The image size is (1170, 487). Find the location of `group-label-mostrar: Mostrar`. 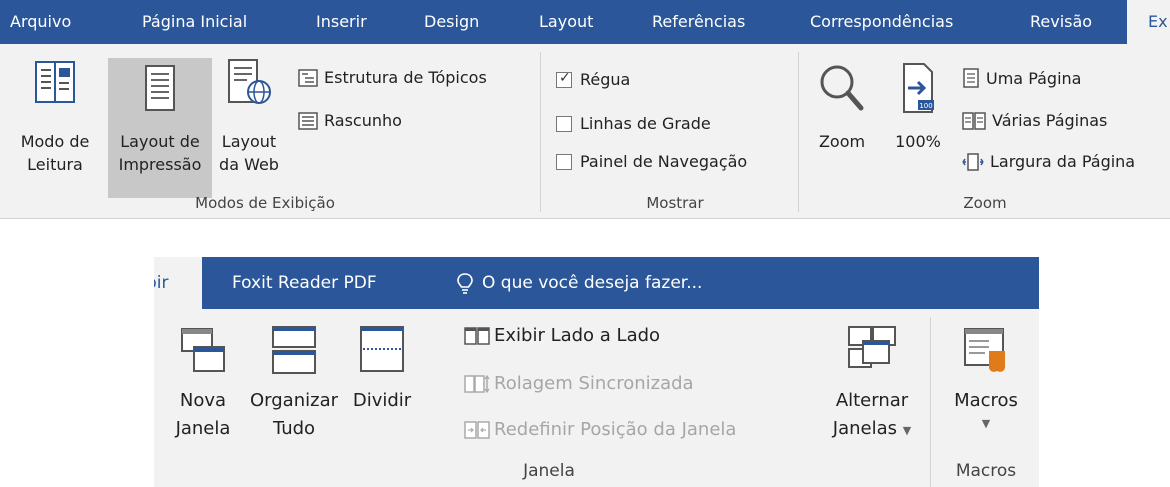

group-label-mostrar: Mostrar is located at coordinates (675, 203).